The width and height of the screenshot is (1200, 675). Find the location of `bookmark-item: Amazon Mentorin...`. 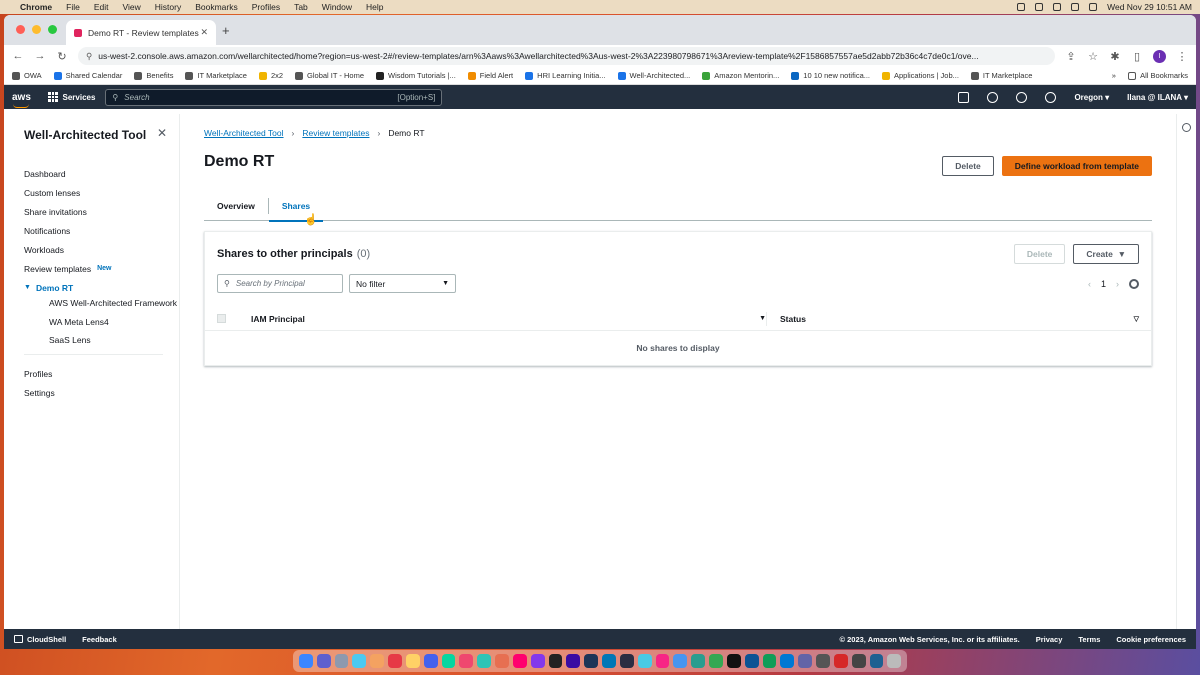

bookmark-item: Amazon Mentorin... is located at coordinates (740, 75).